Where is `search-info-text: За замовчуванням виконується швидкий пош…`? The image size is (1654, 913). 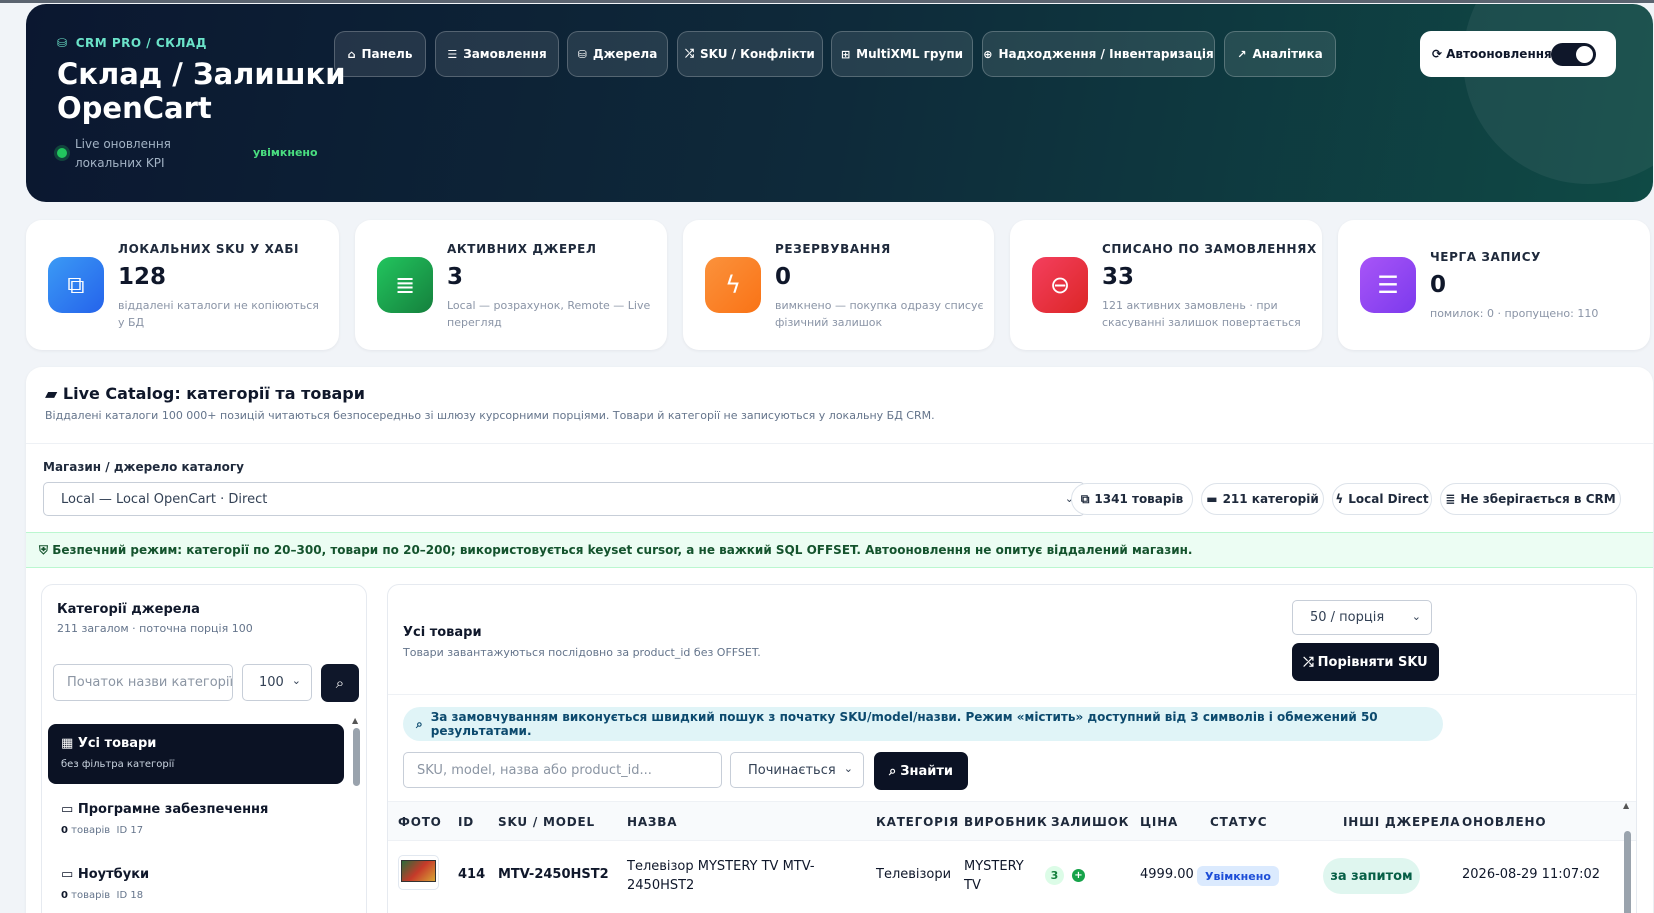
search-info-text: За замовчуванням виконується швидкий пош… is located at coordinates (904, 724).